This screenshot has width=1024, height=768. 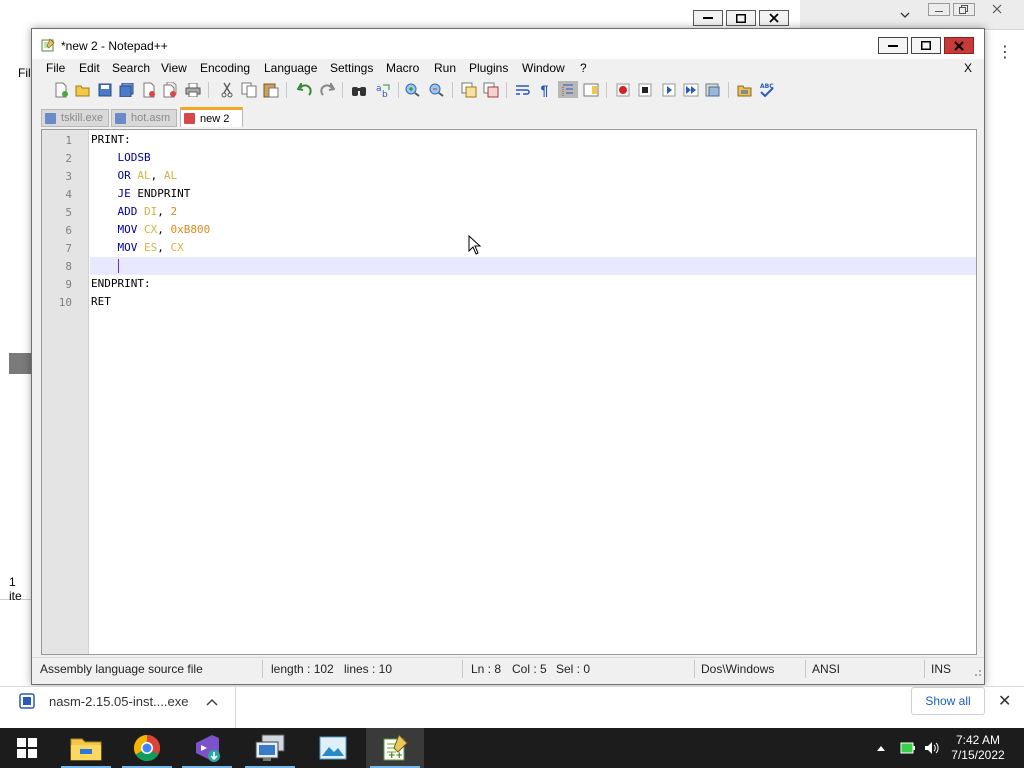 I want to click on taskbar-notepad-plus-plus: ++, so click(x=395, y=748).